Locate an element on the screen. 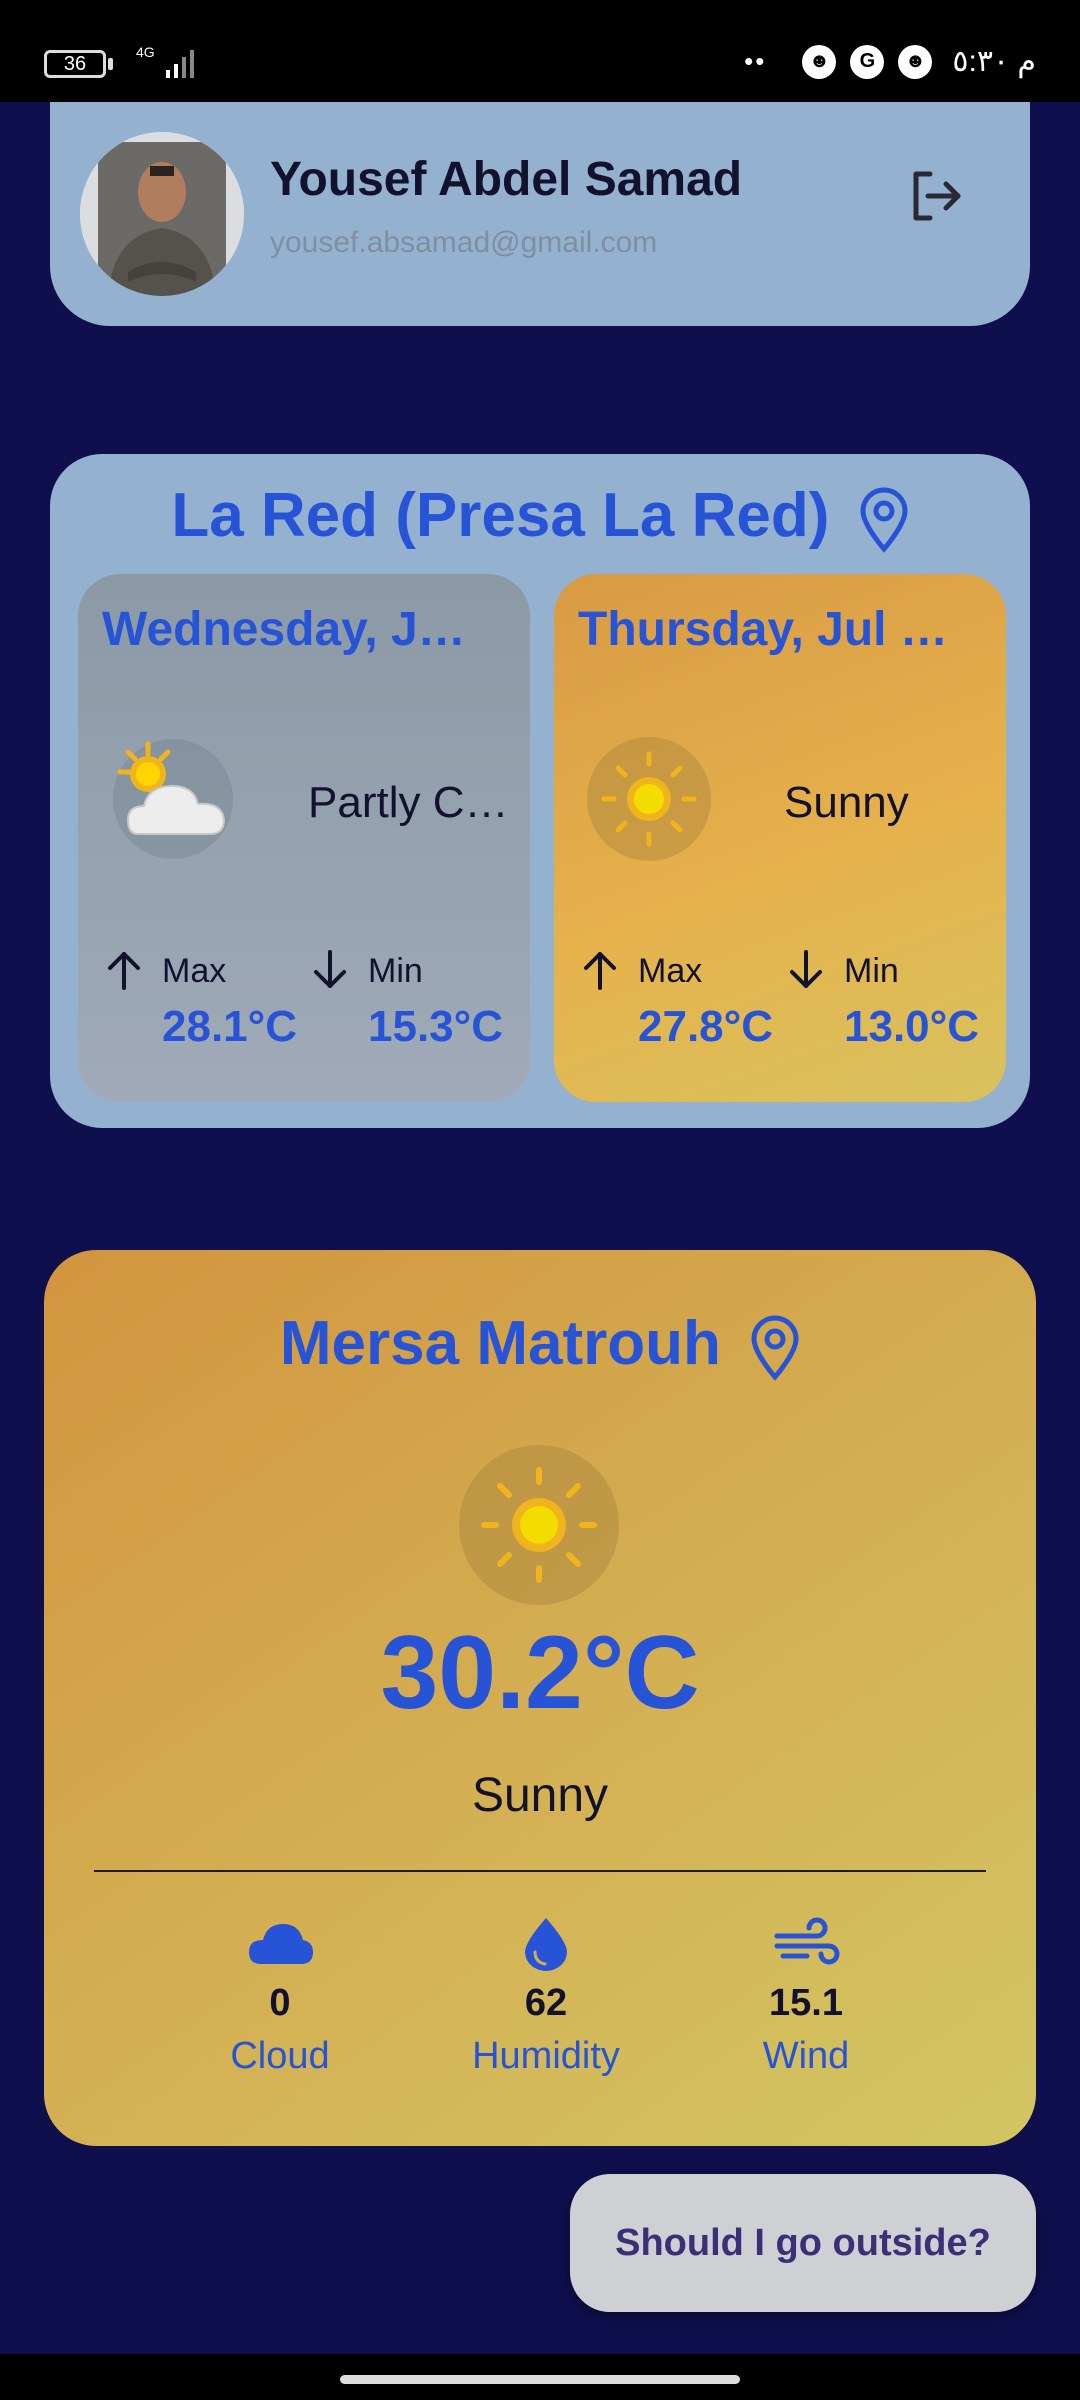 This screenshot has height=2400, width=1080. battery-cap is located at coordinates (110, 64).